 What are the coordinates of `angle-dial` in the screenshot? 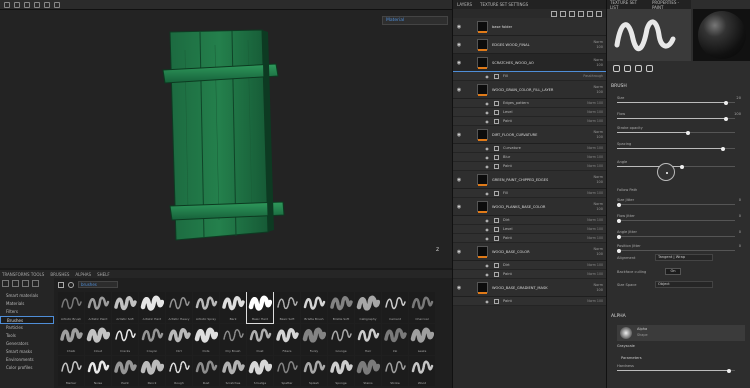 It's located at (666, 172).